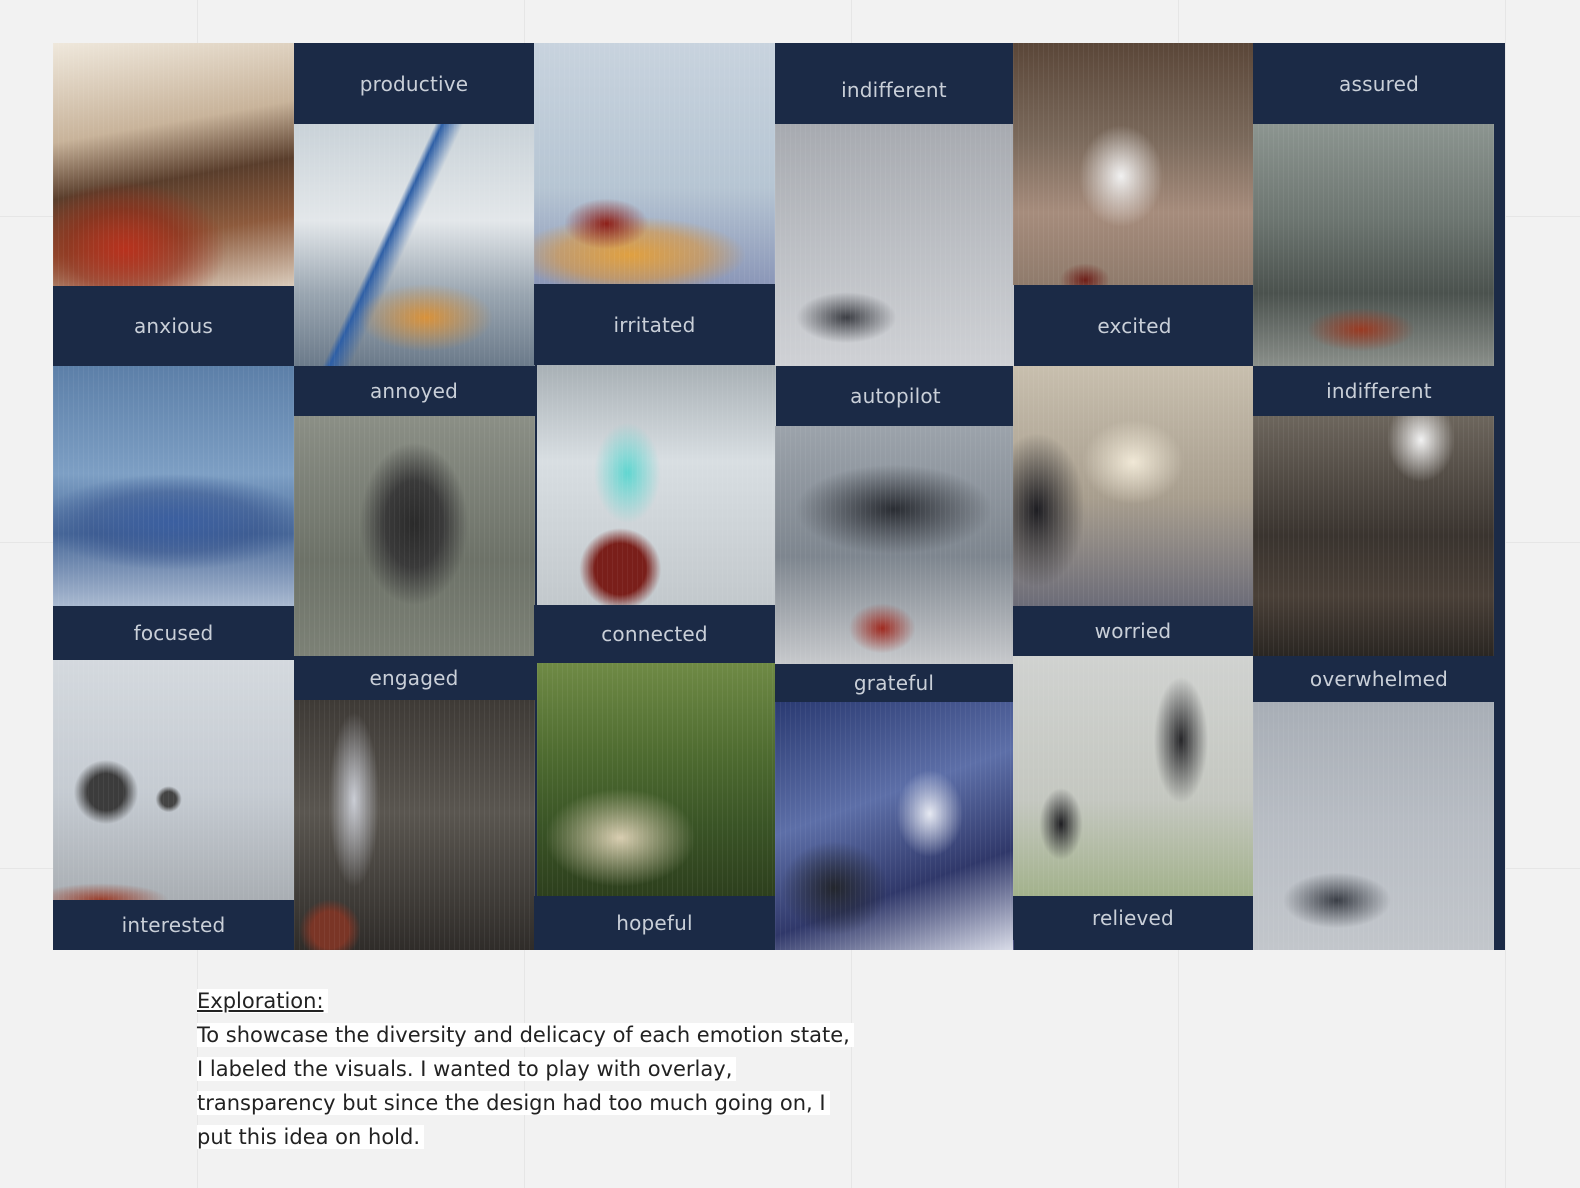  I want to click on abstract-image-autopilot, so click(894, 545).